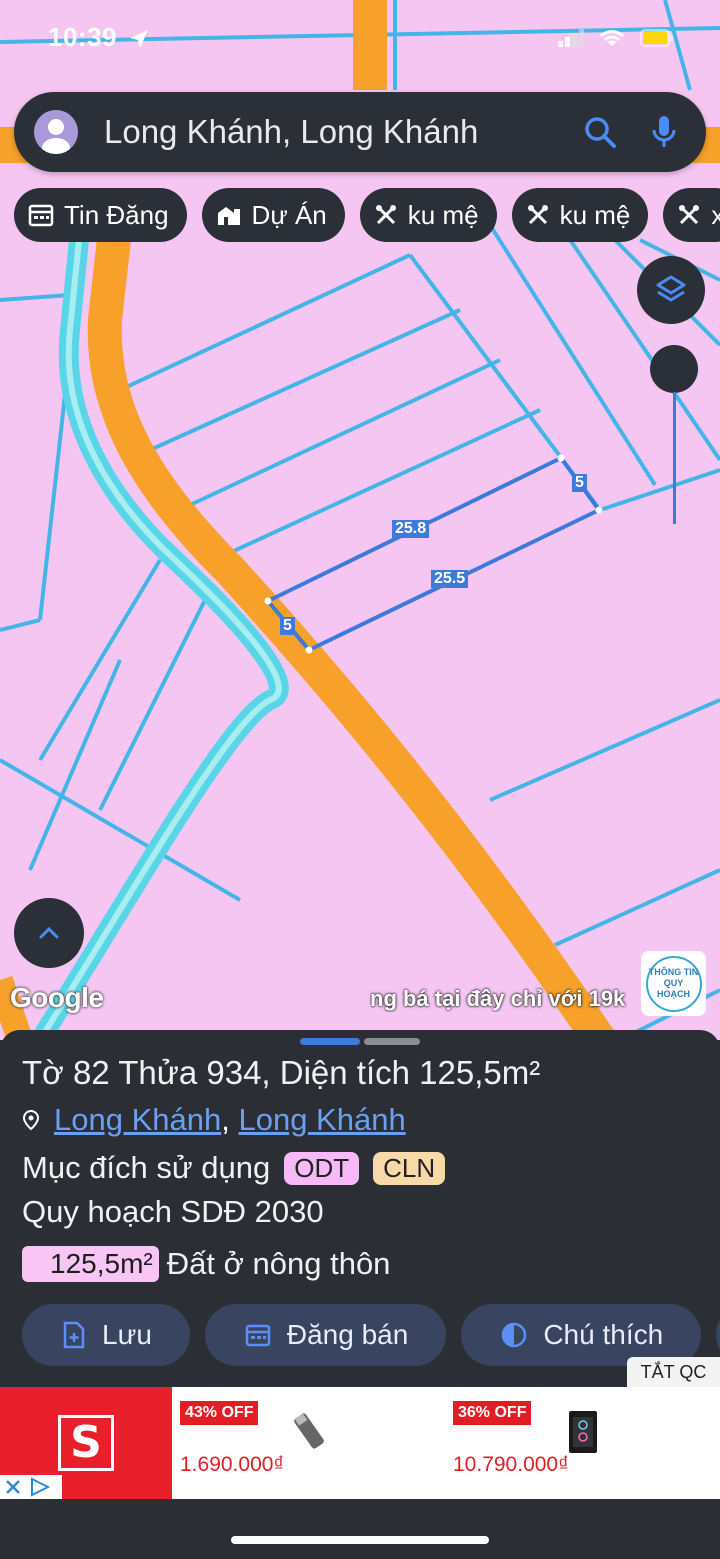  I want to click on land-use-row: 125,5m² Đất ở nông thôn, so click(206, 1264).